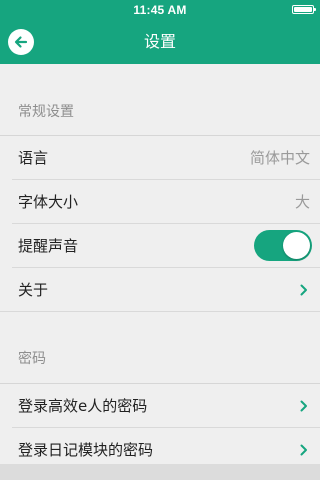  Describe the element at coordinates (33, 290) in the screenshot. I see `row-label: 关于` at that location.